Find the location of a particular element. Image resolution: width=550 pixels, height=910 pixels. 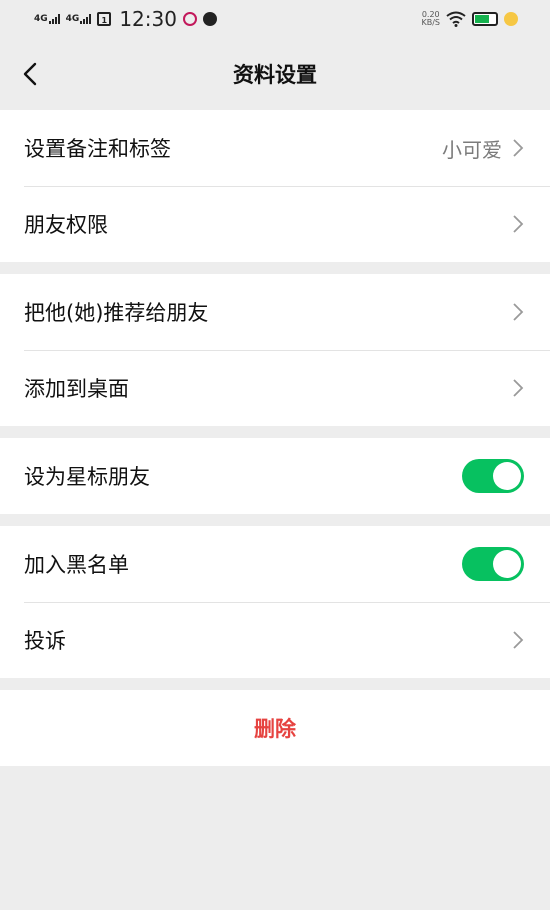

friend-permissions-item: 朋友权限 is located at coordinates (275, 224).